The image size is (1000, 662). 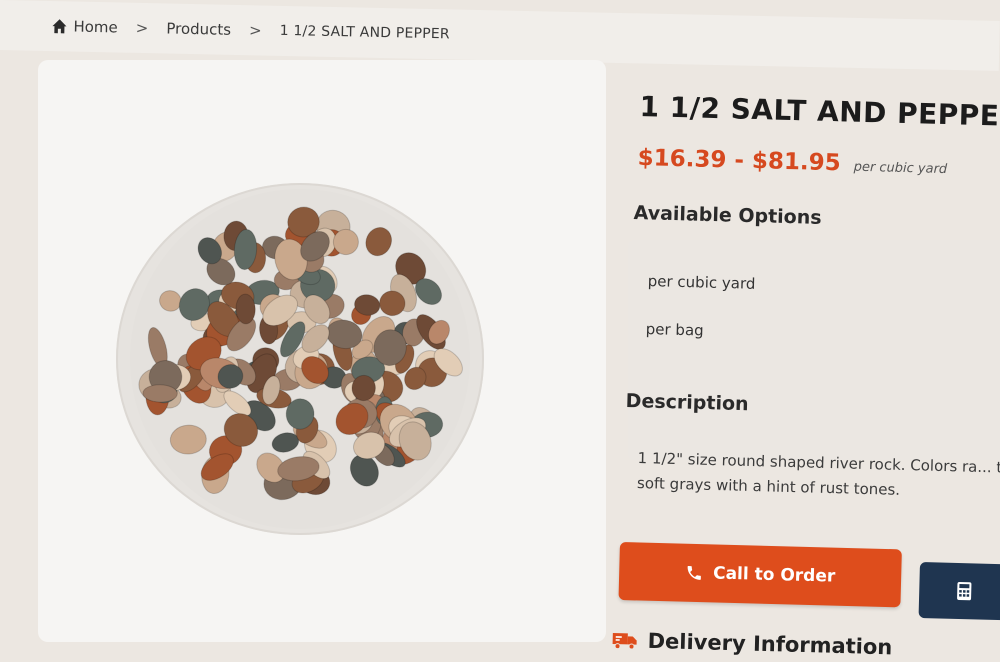 What do you see at coordinates (364, 32) in the screenshot?
I see `breadcrumb-current: 1 1/2 SALT AND PEPPER` at bounding box center [364, 32].